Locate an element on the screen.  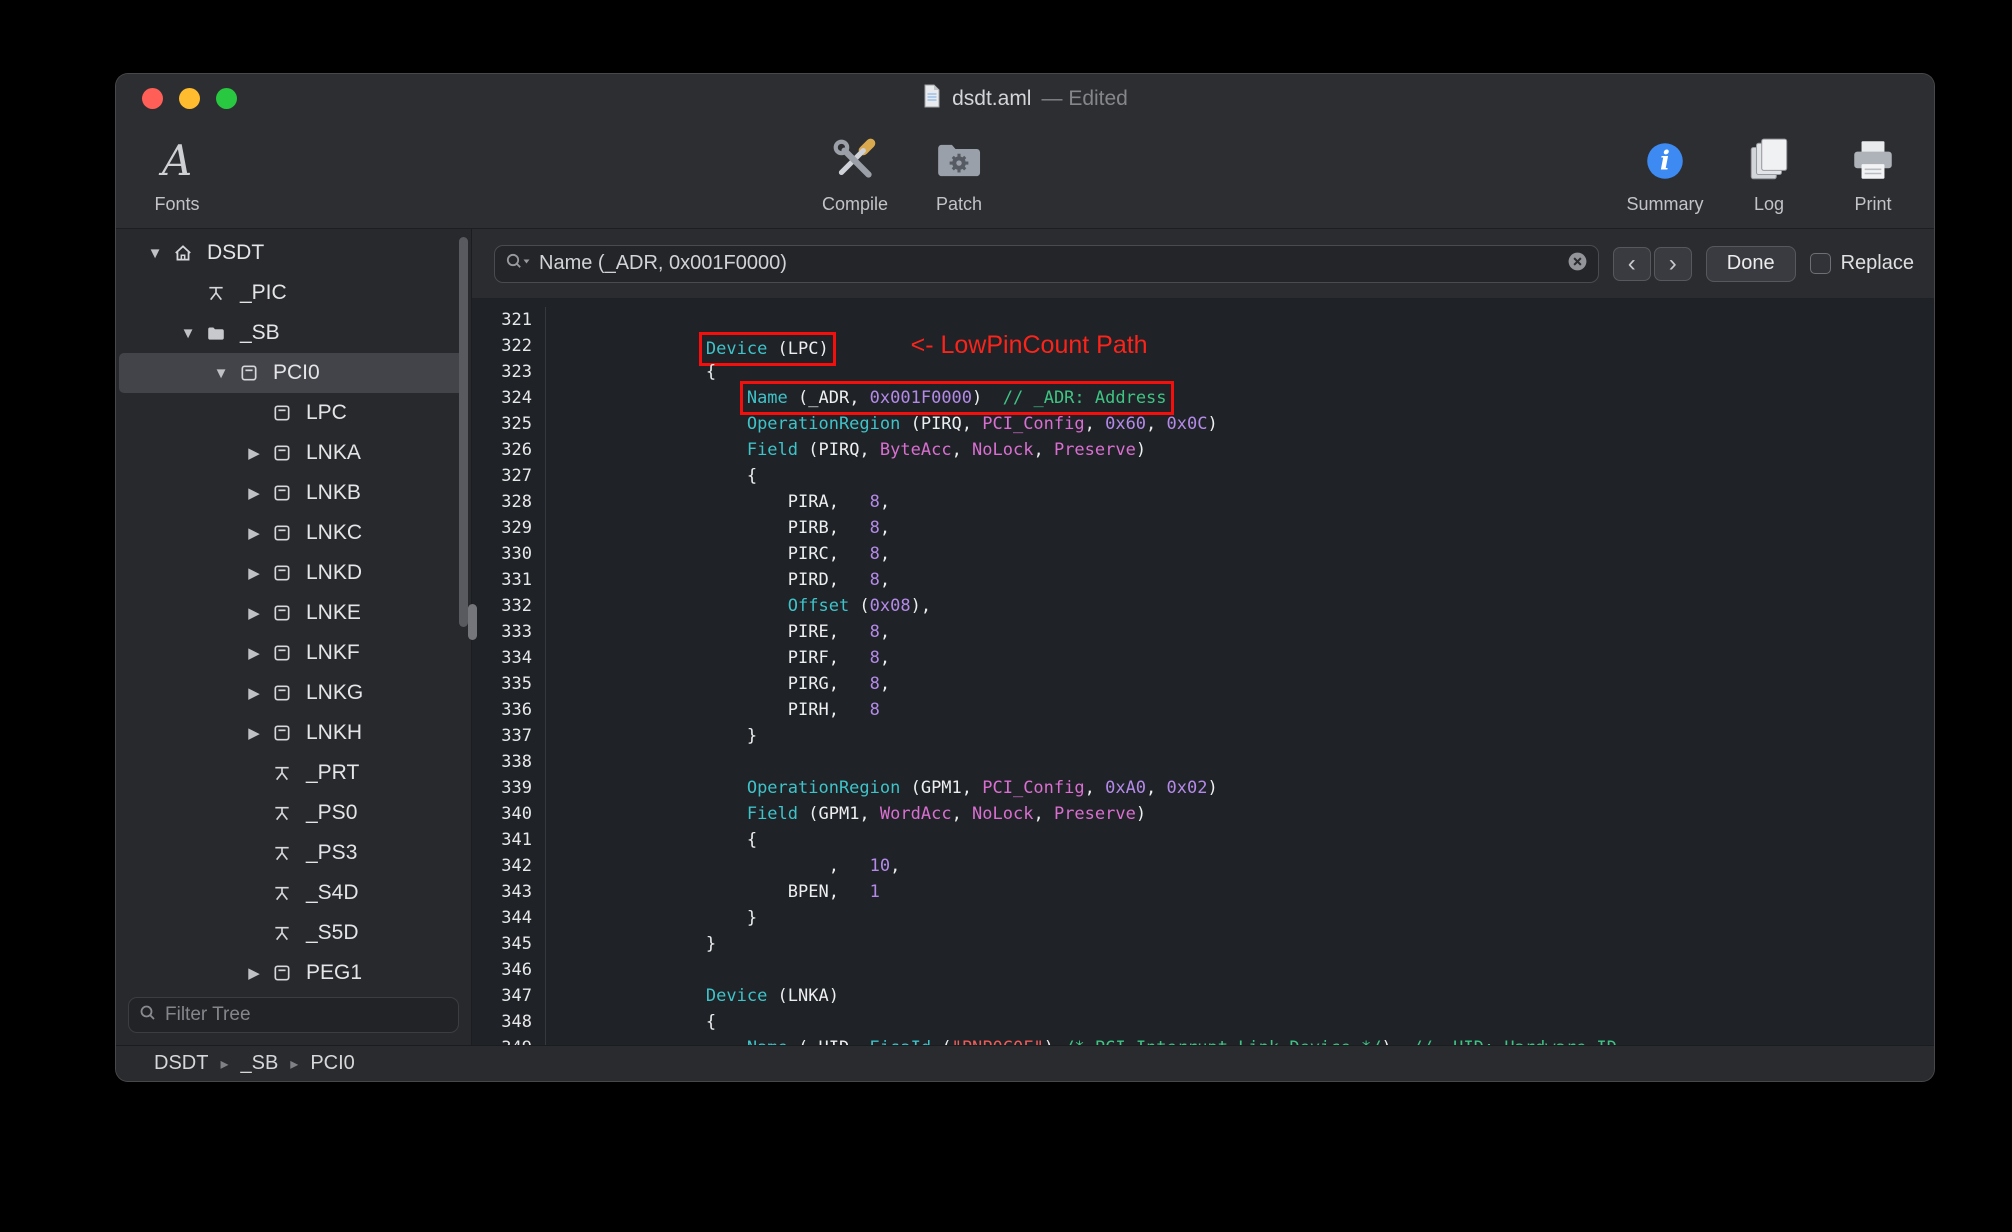
splitter-handle is located at coordinates (472, 622).